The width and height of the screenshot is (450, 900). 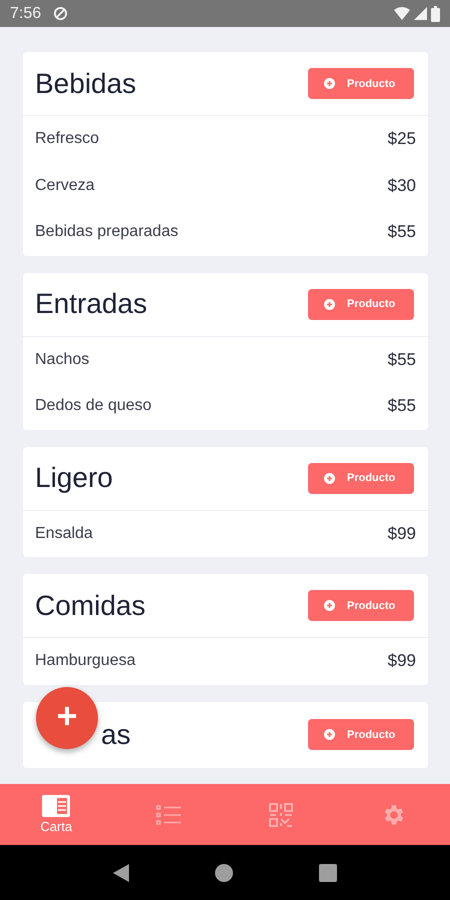 I want to click on product-name: Hamburguesa, so click(x=85, y=661).